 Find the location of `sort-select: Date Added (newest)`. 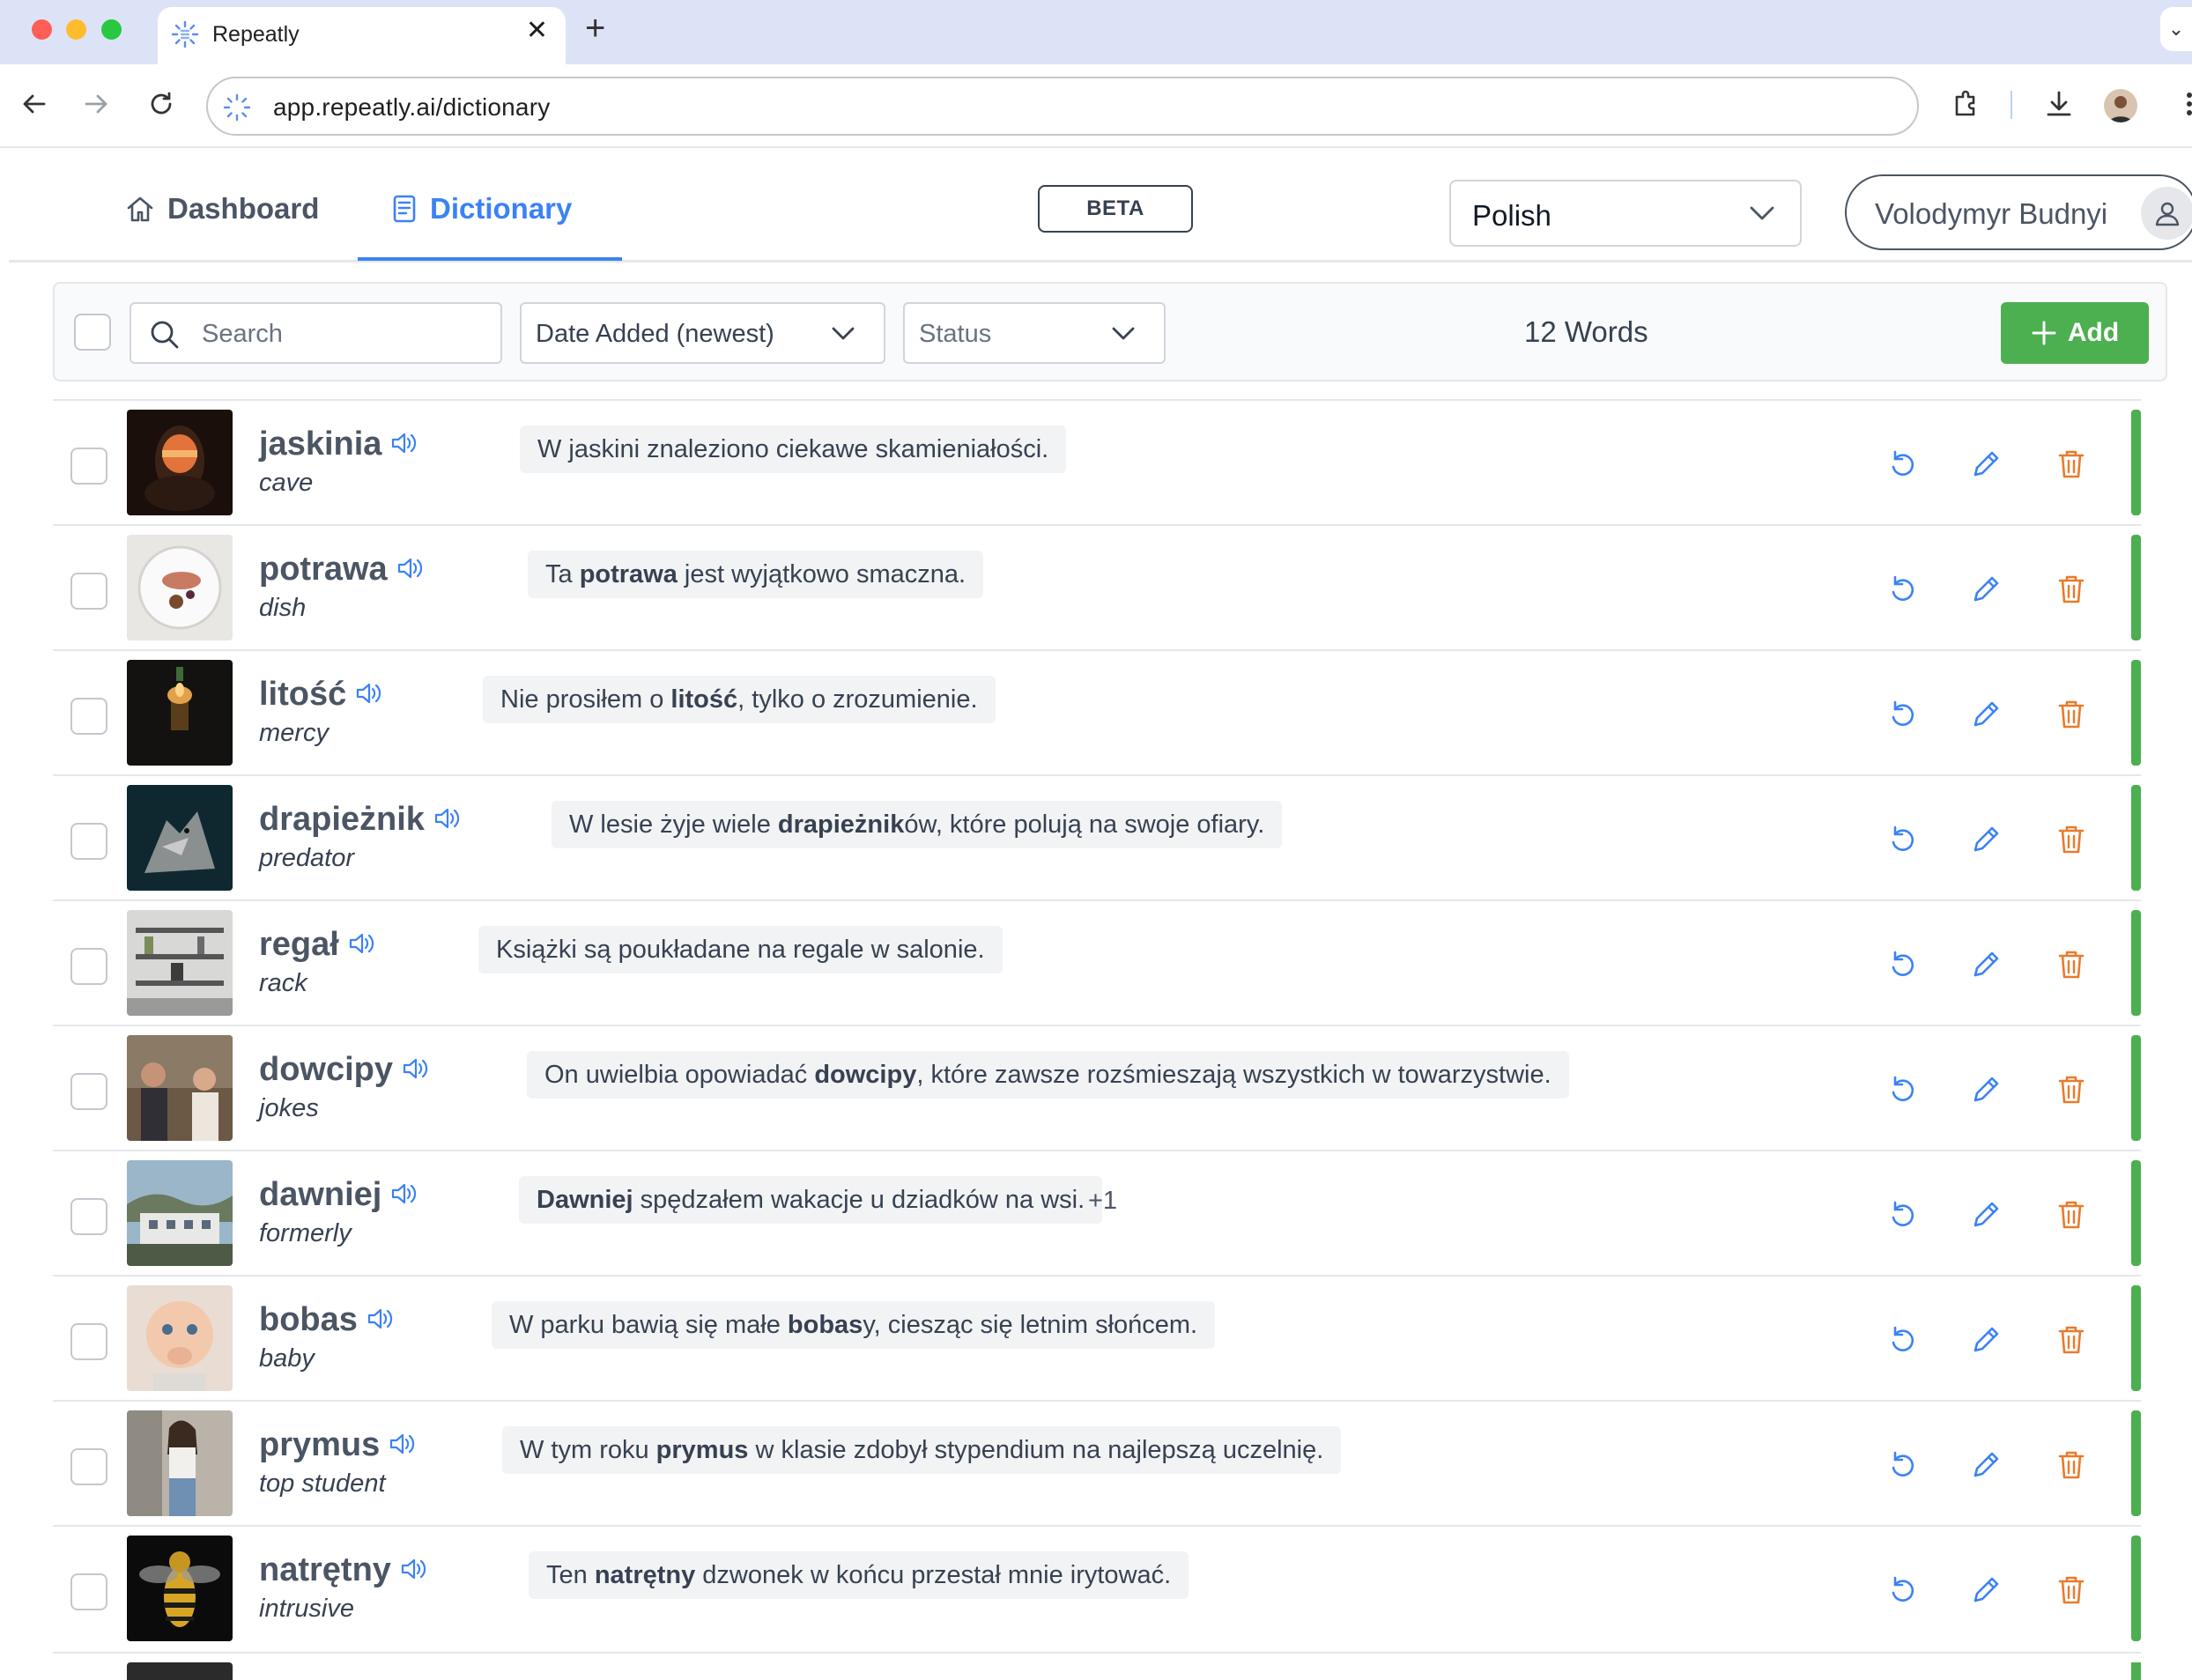

sort-select: Date Added (newest) is located at coordinates (702, 333).